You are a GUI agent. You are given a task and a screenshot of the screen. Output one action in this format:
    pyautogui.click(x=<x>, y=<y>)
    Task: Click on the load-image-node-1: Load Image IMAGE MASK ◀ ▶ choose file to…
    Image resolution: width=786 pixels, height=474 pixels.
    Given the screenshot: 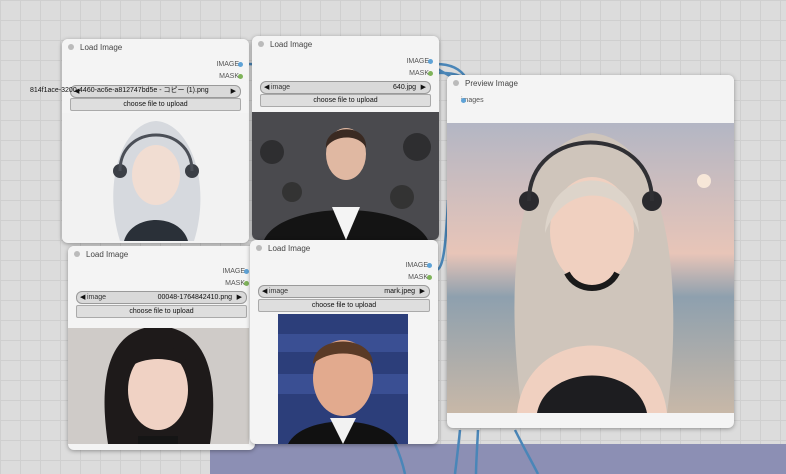 What is the action you would take?
    pyautogui.click(x=155, y=141)
    